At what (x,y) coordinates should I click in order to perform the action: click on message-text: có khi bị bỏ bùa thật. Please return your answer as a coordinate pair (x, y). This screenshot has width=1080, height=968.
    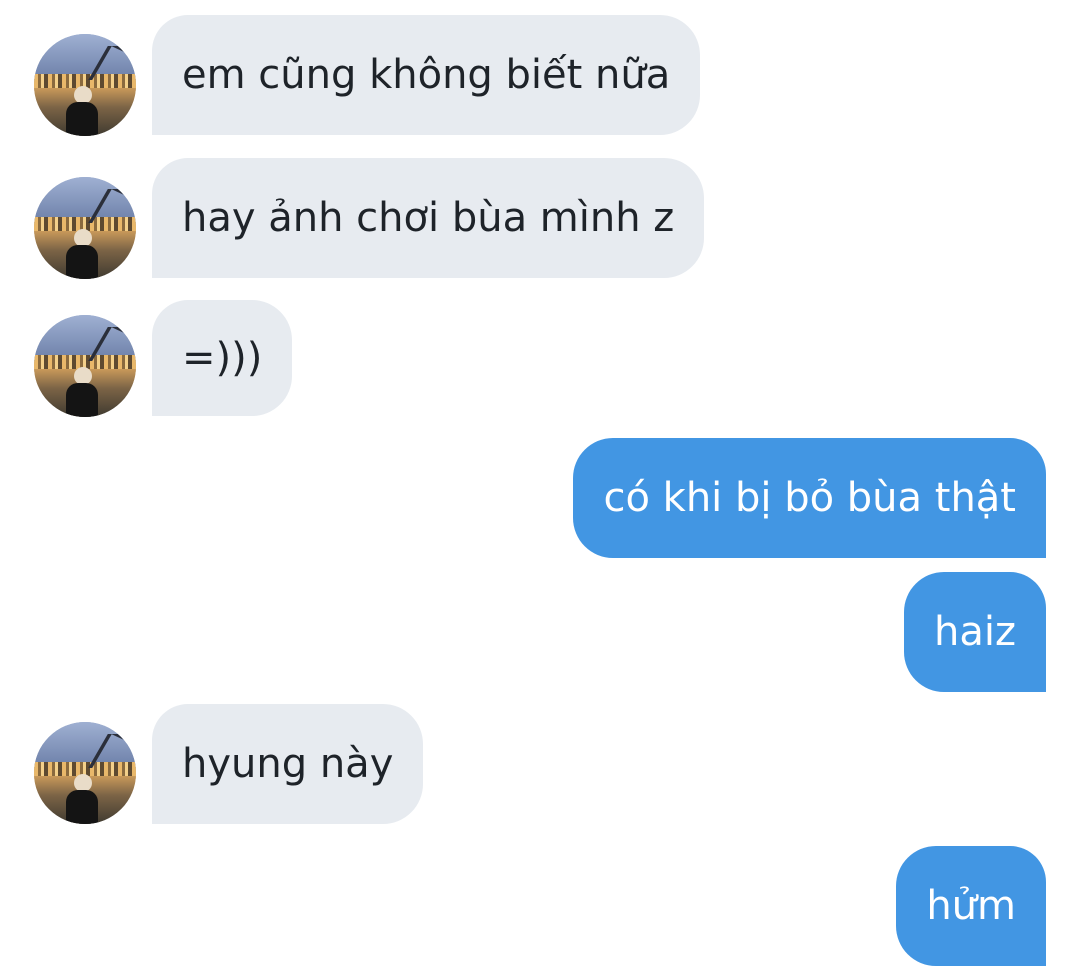
    Looking at the image, I should click on (809, 498).